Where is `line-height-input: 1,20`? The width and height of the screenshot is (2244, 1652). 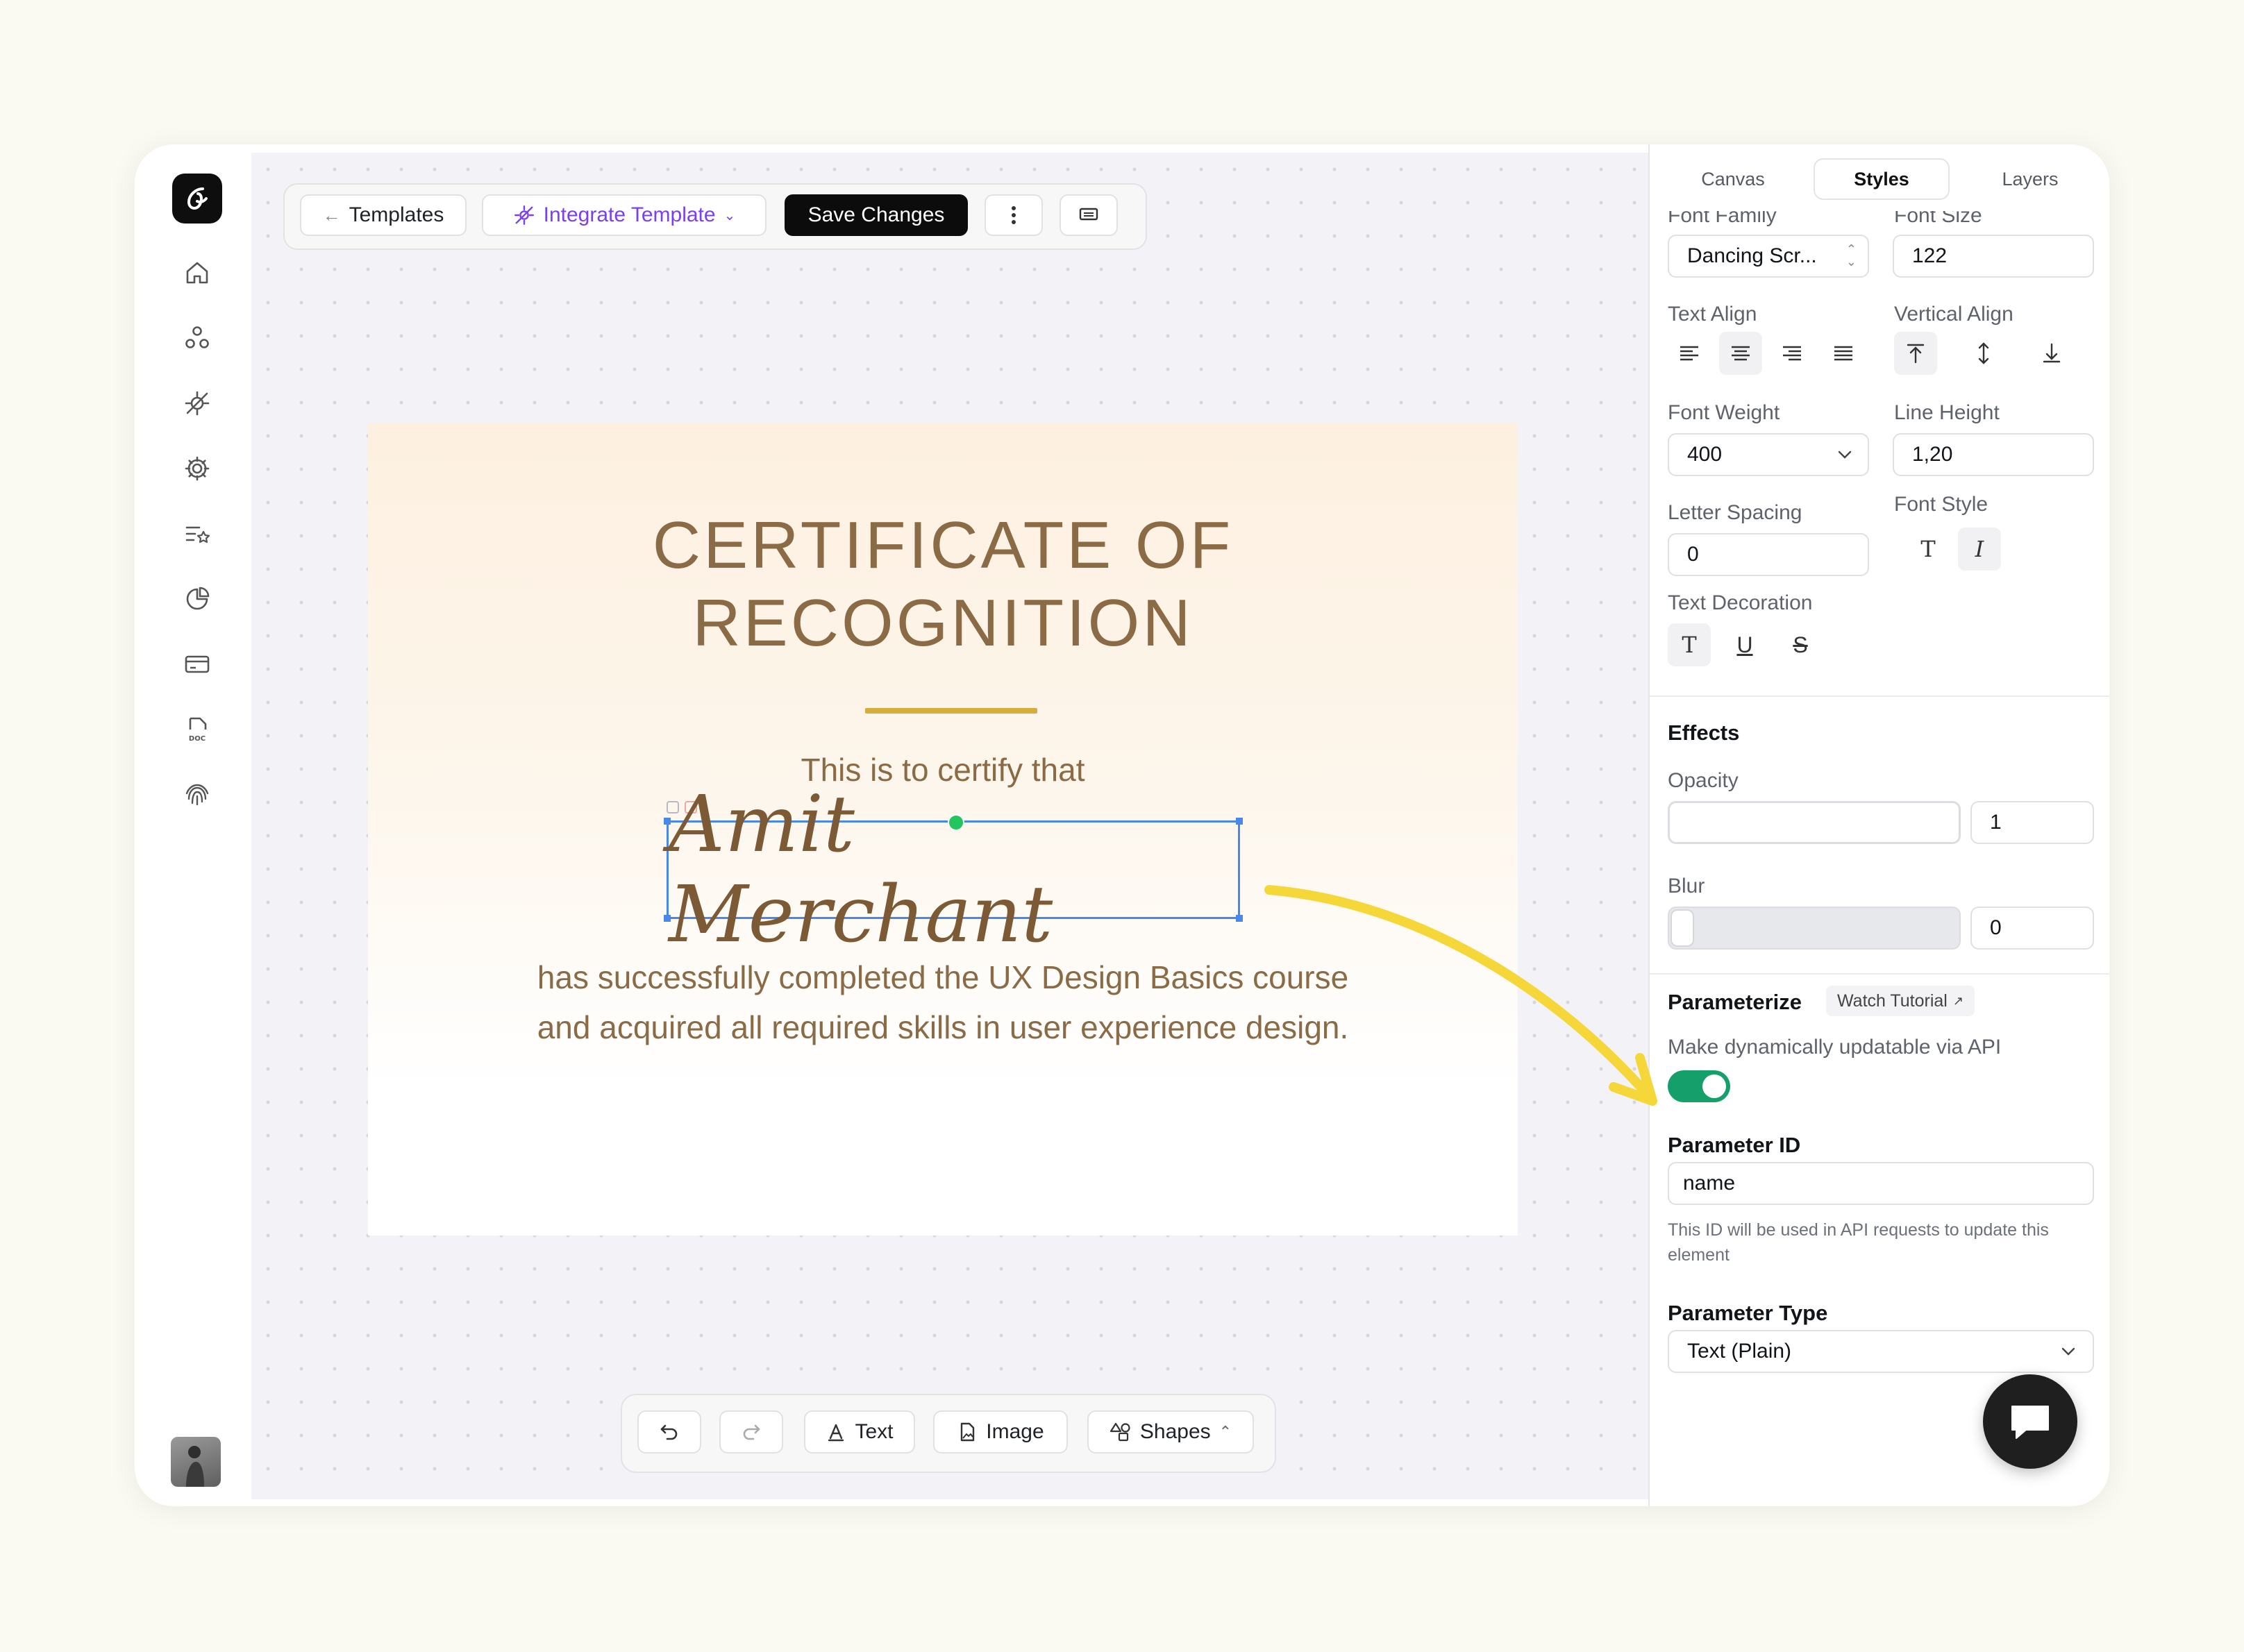 line-height-input: 1,20 is located at coordinates (1993, 454).